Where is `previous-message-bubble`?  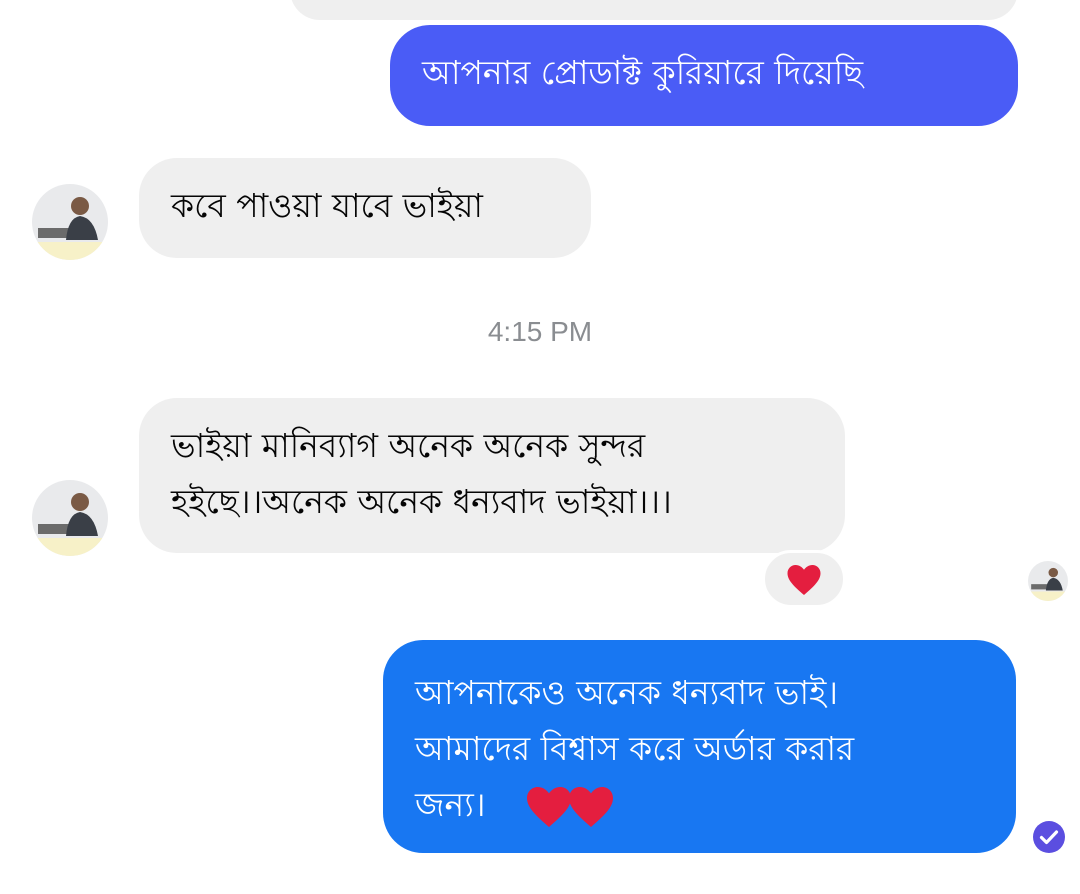 previous-message-bubble is located at coordinates (654, 10).